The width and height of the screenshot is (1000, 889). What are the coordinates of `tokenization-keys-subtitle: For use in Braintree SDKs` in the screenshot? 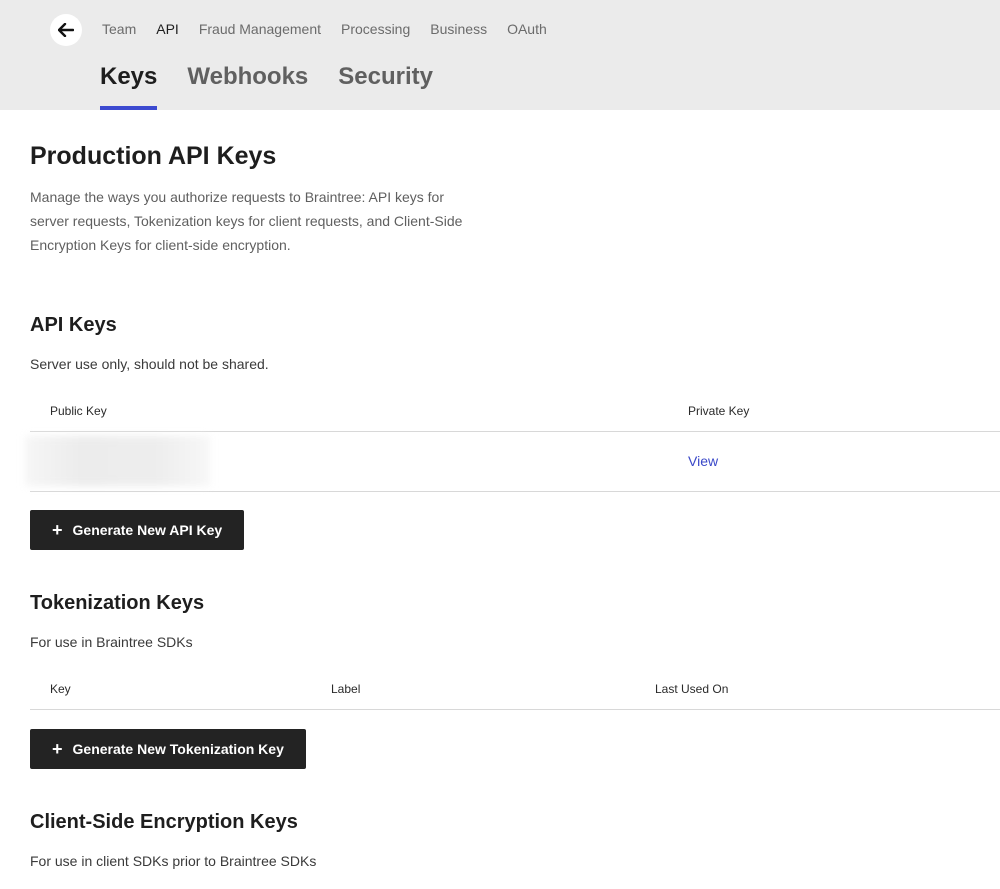 It's located at (111, 642).